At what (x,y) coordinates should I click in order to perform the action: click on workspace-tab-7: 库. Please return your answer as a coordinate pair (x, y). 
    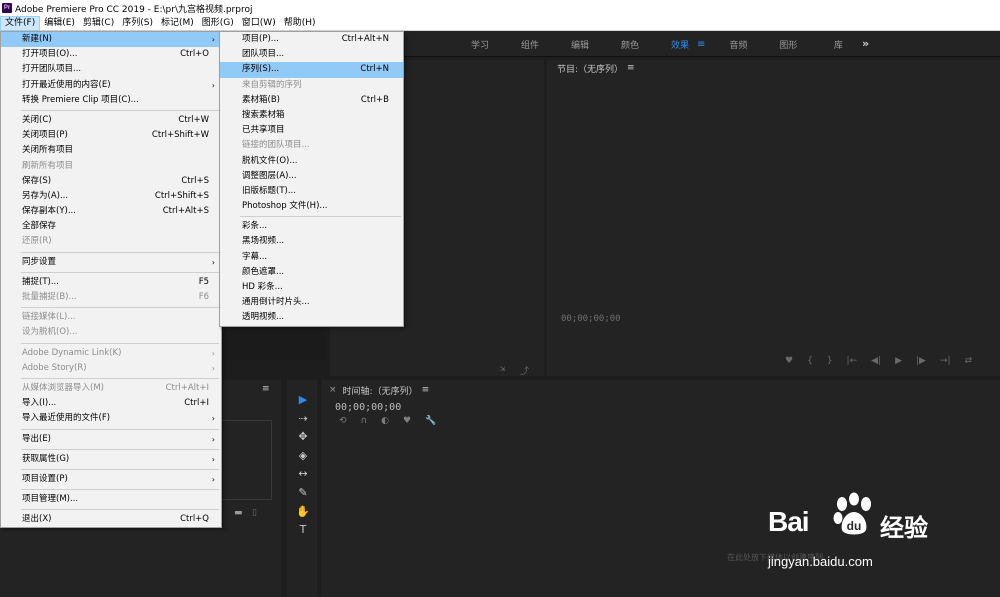
    Looking at the image, I should click on (838, 44).